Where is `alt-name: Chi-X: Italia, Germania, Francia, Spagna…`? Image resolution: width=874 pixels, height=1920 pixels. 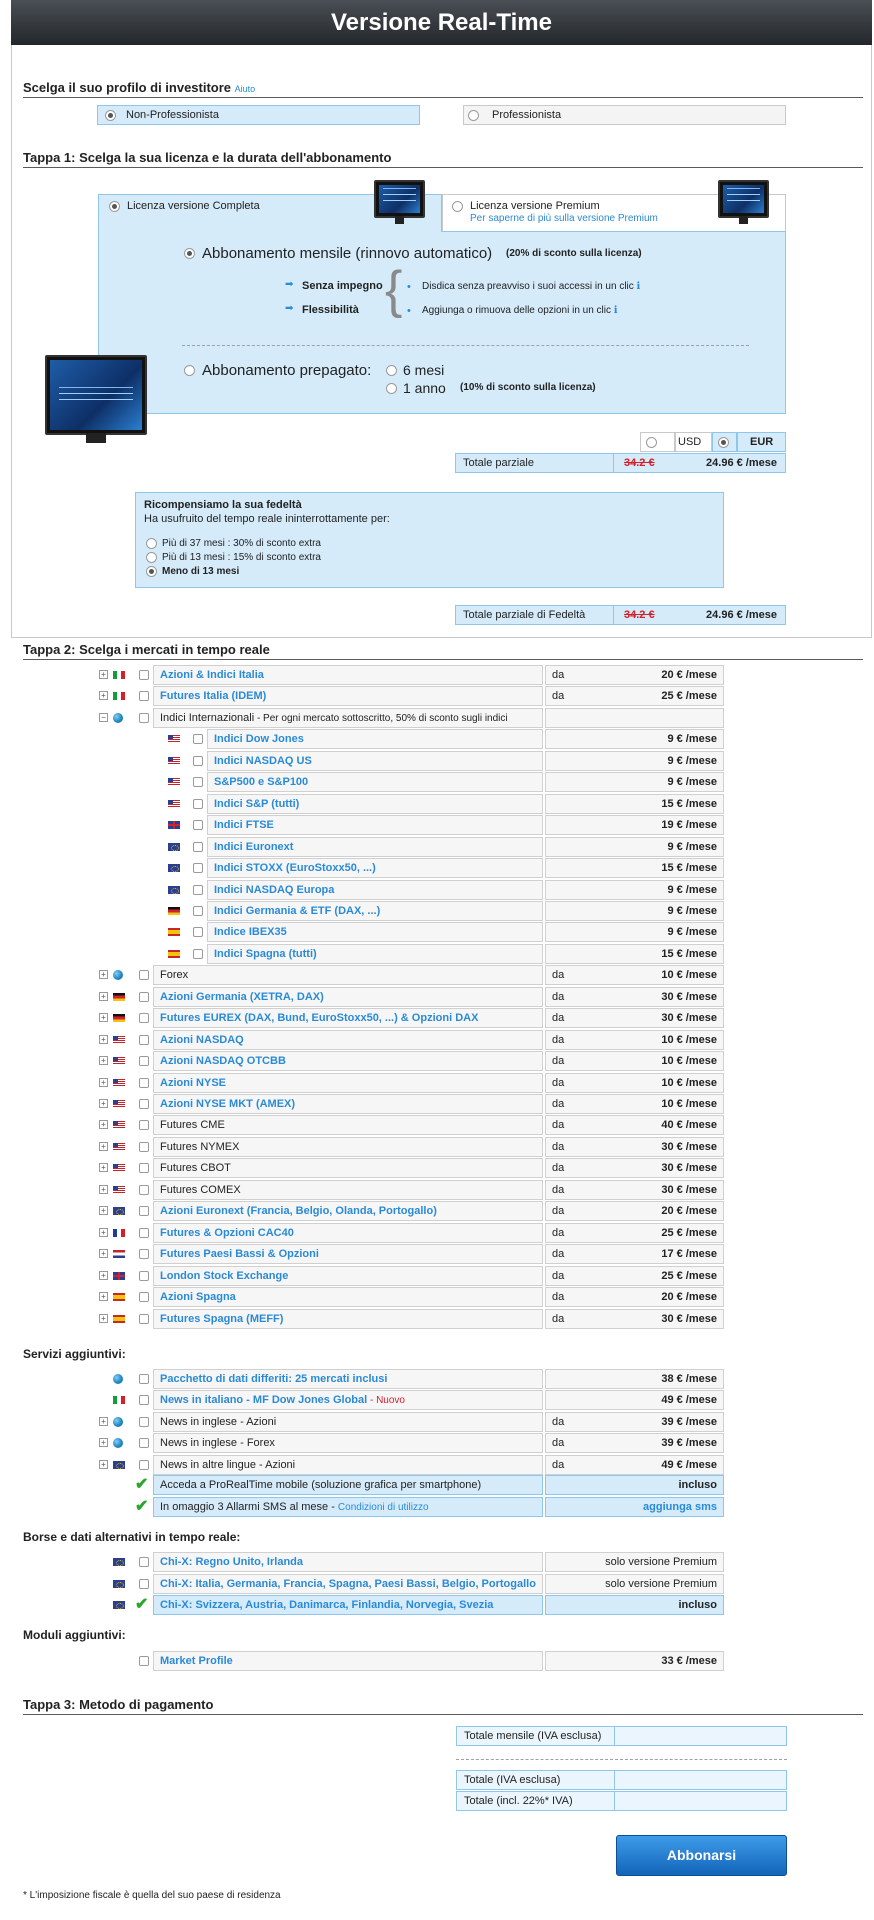 alt-name: Chi-X: Italia, Germania, Francia, Spagna… is located at coordinates (348, 1583).